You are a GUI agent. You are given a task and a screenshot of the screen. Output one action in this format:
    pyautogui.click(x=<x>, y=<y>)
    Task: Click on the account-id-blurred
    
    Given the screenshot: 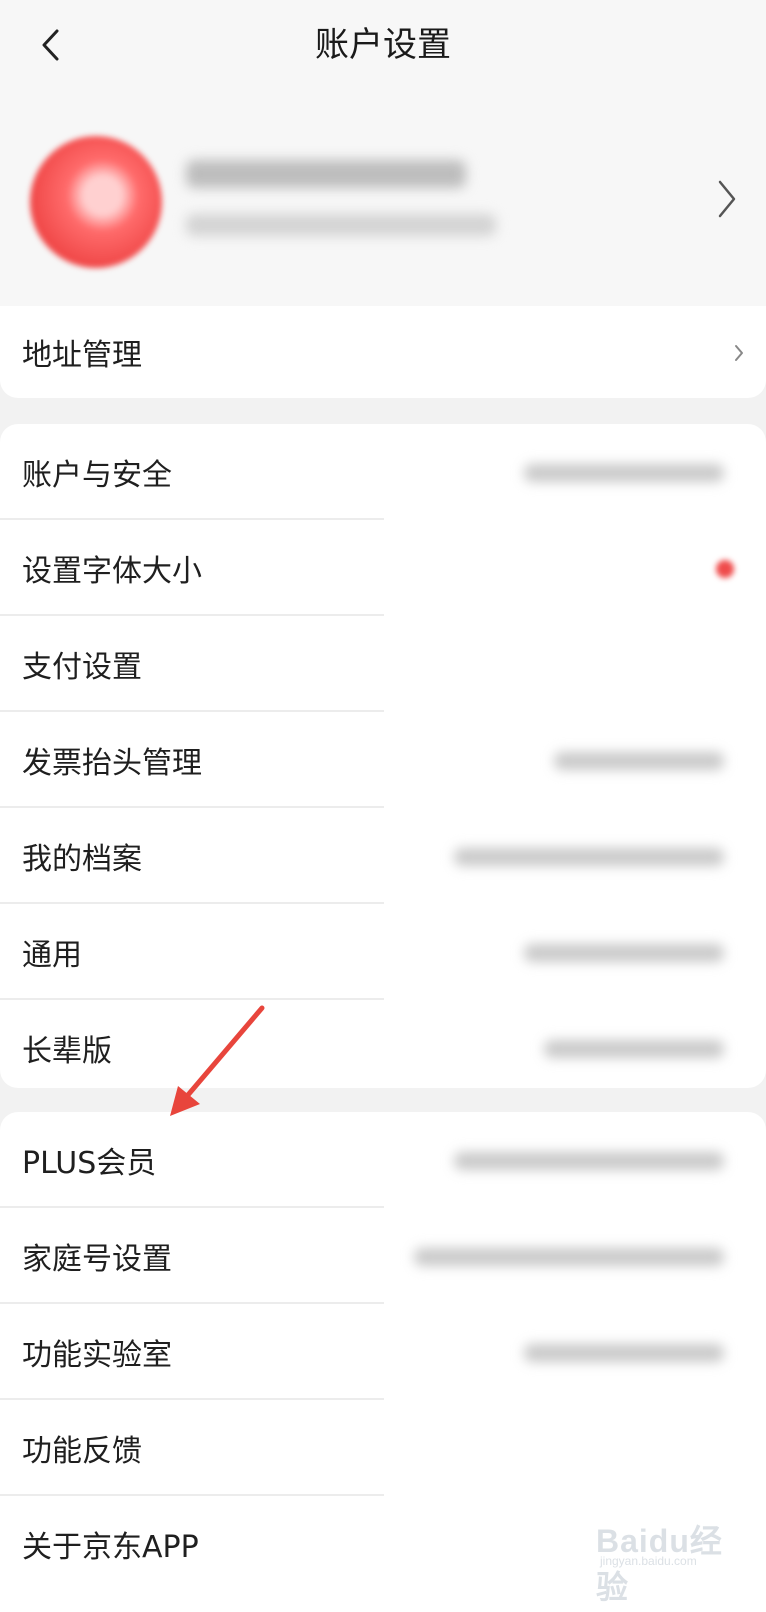 What is the action you would take?
    pyautogui.click(x=341, y=225)
    